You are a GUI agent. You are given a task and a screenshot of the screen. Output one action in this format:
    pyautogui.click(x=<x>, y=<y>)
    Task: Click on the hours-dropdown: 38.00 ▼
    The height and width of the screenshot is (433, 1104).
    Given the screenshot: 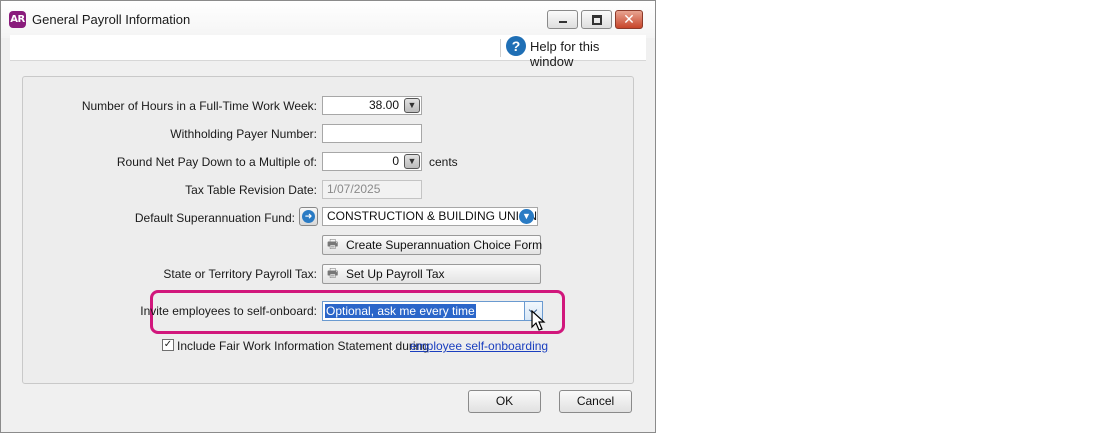 What is the action you would take?
    pyautogui.click(x=372, y=105)
    